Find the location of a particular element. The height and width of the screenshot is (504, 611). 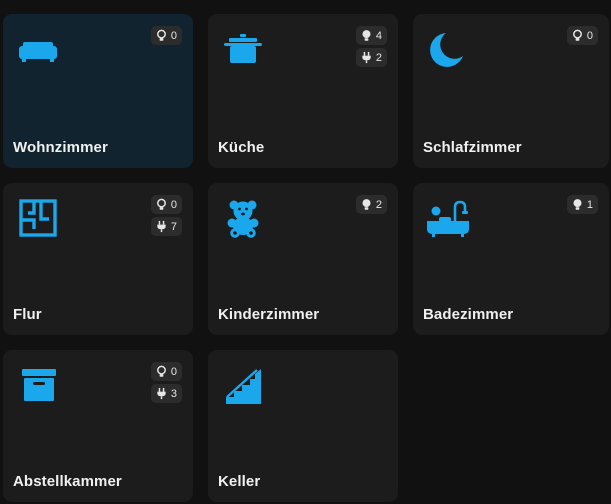

lights-badge: 2 is located at coordinates (371, 204).